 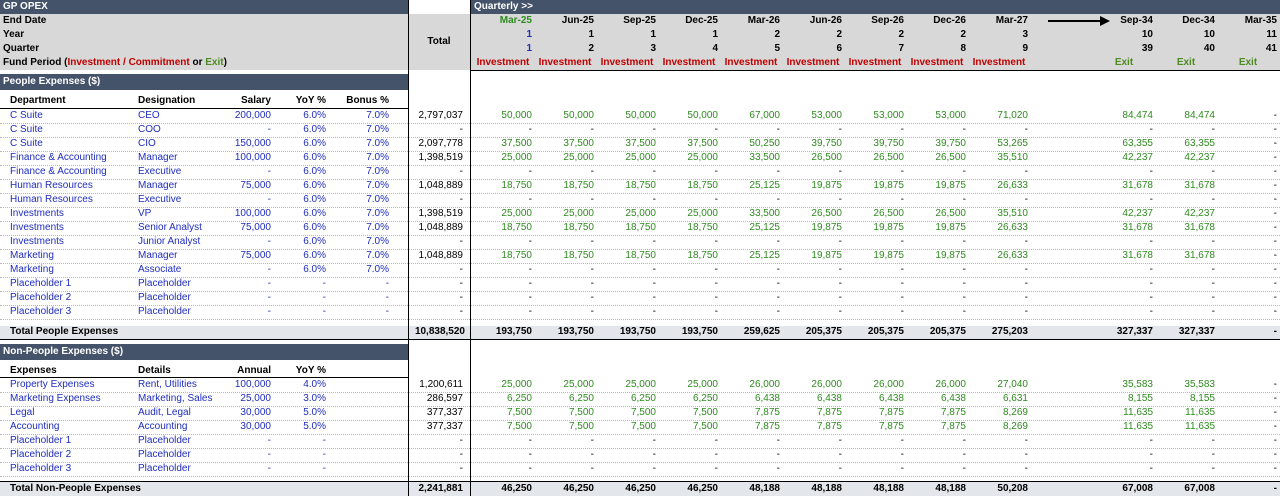 I want to click on quarter-value-cell: 39,750, so click(x=936, y=144).